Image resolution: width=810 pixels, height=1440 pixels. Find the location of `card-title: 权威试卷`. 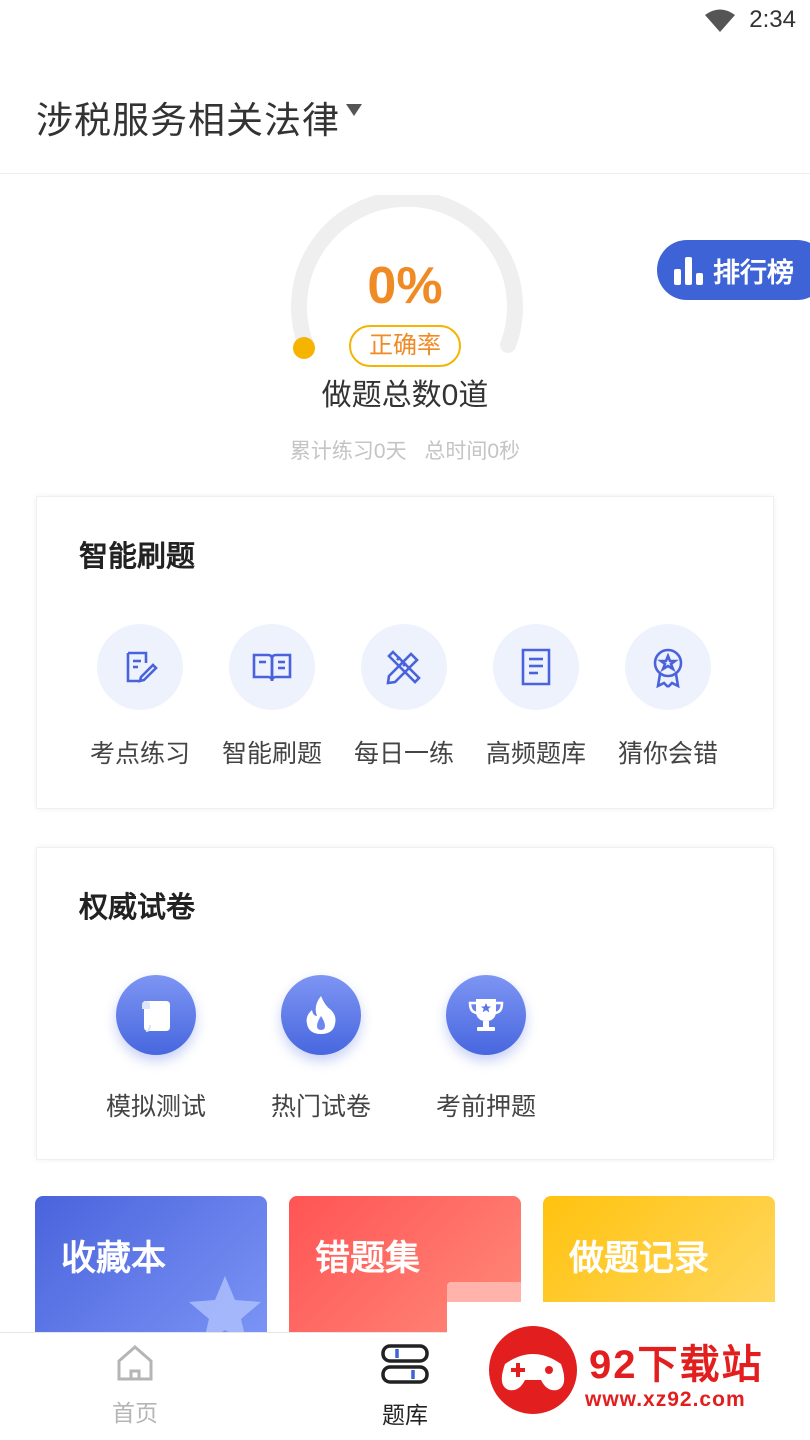

card-title: 权威试卷 is located at coordinates (137, 908).